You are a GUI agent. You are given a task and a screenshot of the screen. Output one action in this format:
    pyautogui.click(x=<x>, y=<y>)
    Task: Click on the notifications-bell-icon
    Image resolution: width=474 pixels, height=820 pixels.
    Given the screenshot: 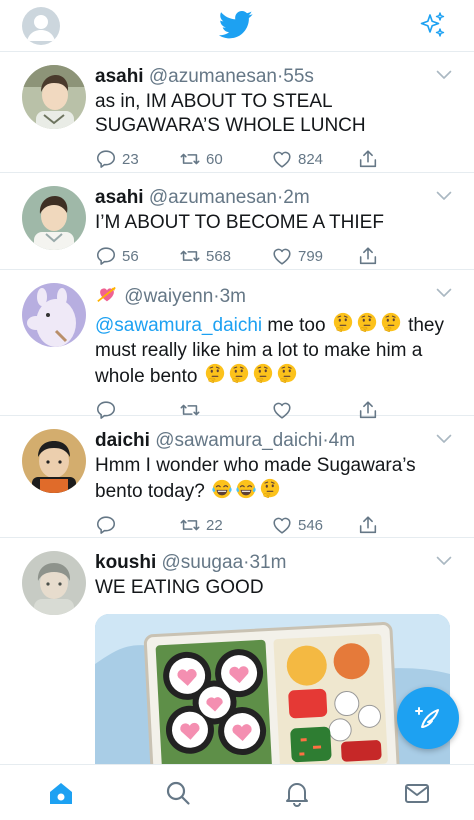 What is the action you would take?
    pyautogui.click(x=297, y=793)
    